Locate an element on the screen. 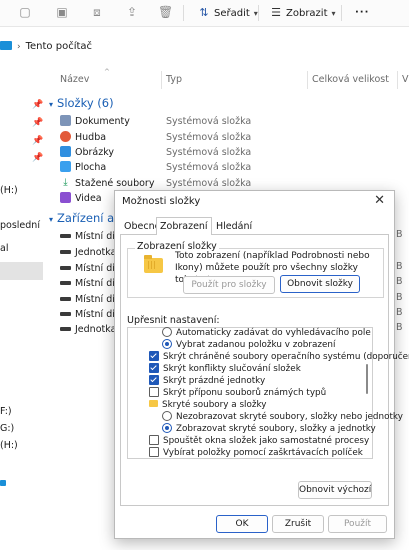 The image size is (409, 550). pictures-icon is located at coordinates (65, 151).